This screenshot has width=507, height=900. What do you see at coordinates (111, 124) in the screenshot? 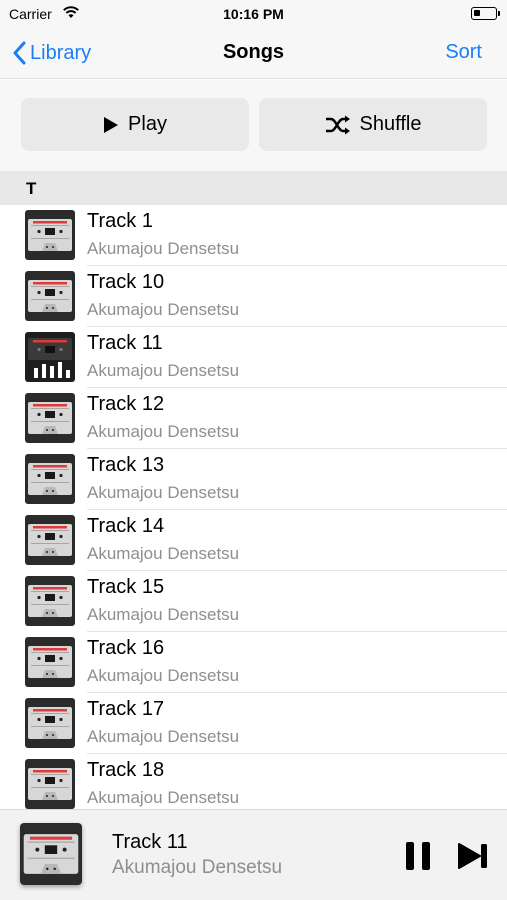
I see `play-icon` at bounding box center [111, 124].